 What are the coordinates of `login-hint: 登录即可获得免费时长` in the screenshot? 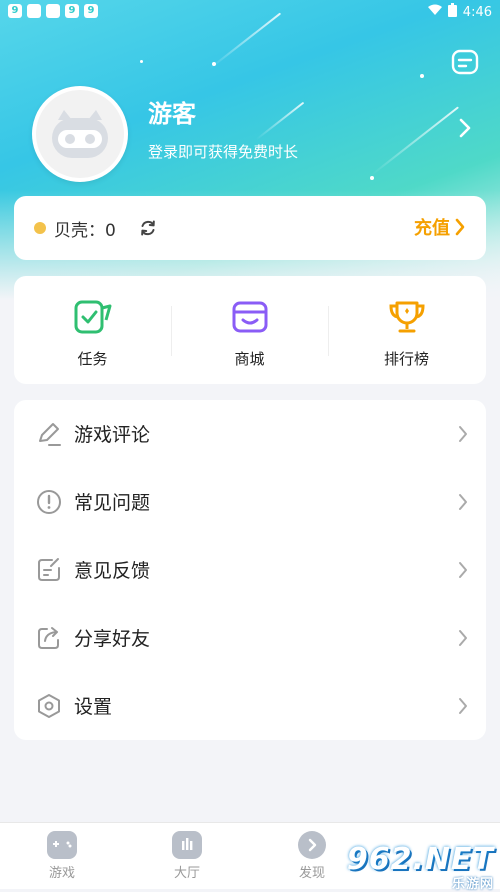 It's located at (223, 151).